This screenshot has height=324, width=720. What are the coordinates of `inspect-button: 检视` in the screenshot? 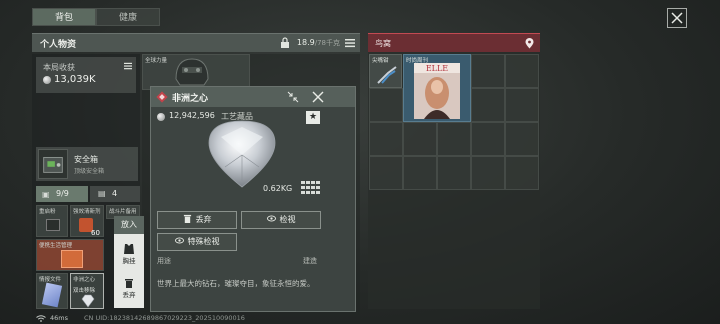 It's located at (281, 220).